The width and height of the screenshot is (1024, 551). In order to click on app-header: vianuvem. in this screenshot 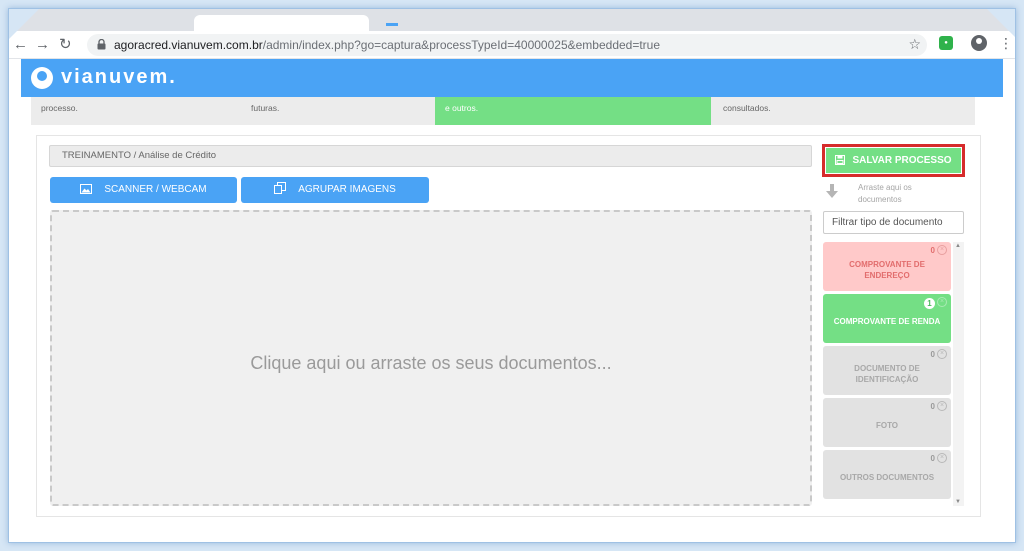, I will do `click(512, 78)`.